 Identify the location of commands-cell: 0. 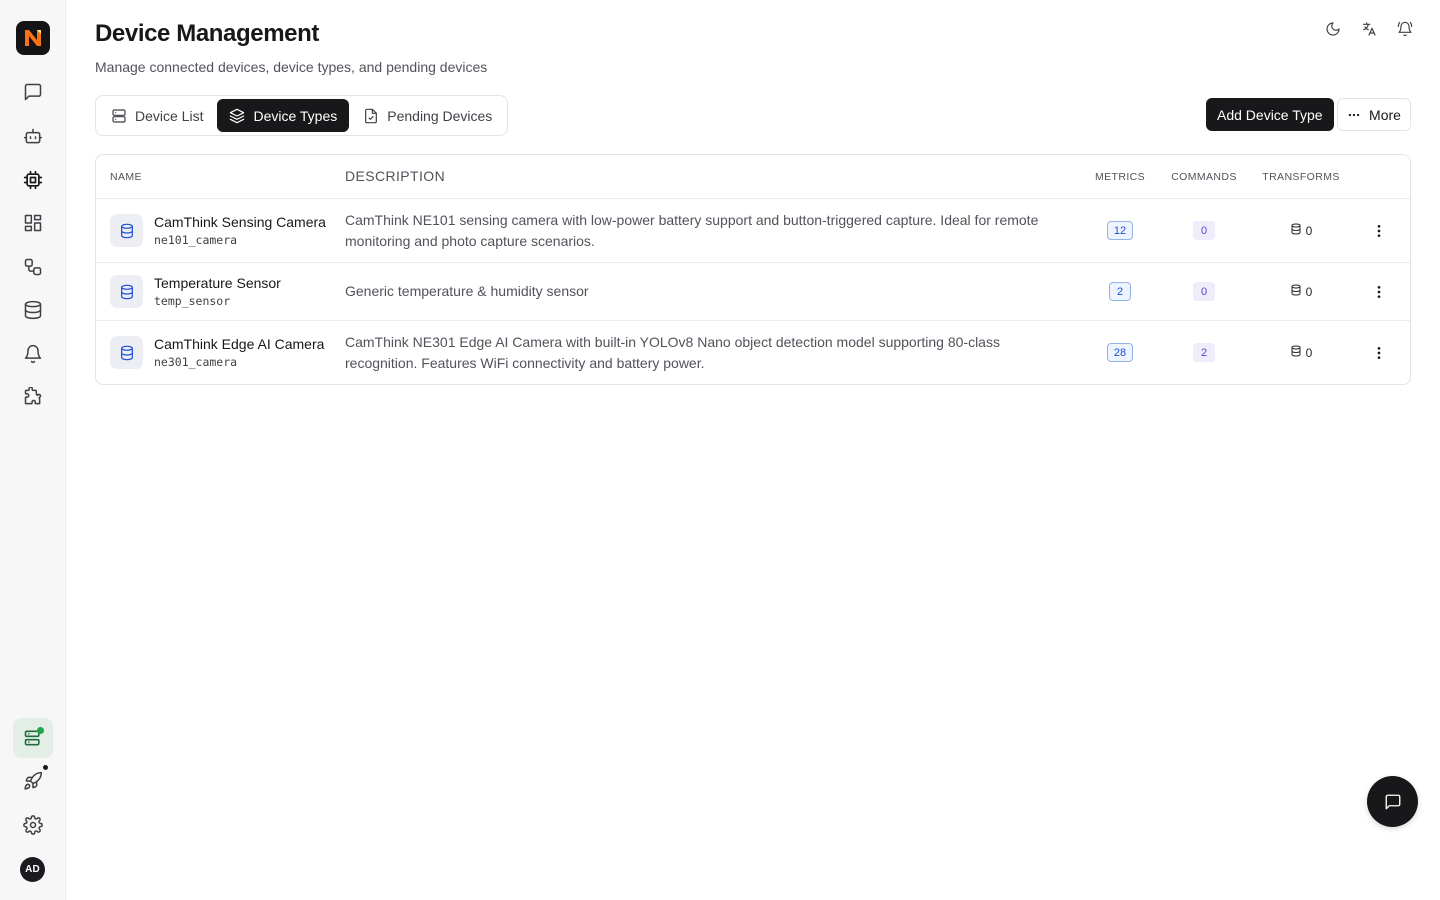
(1204, 291).